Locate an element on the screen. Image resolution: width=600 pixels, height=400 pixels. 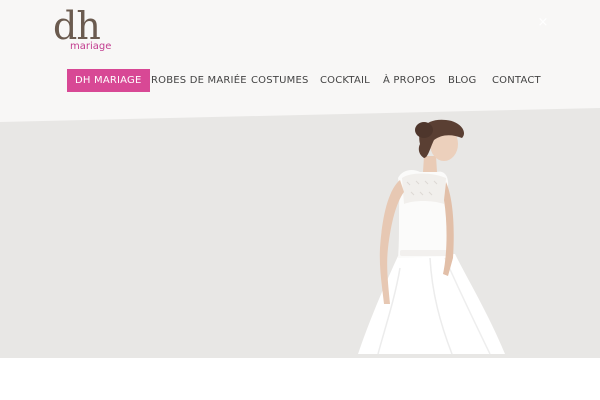
bride-image is located at coordinates (431, 237).